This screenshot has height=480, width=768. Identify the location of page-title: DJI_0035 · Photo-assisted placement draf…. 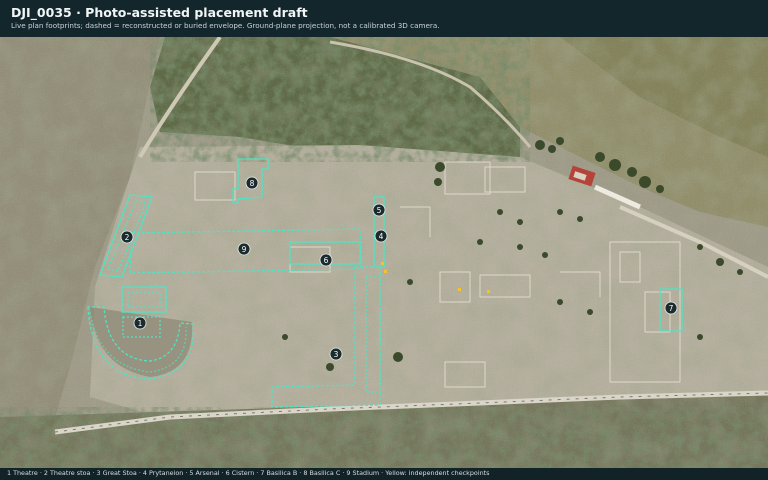
(159, 12).